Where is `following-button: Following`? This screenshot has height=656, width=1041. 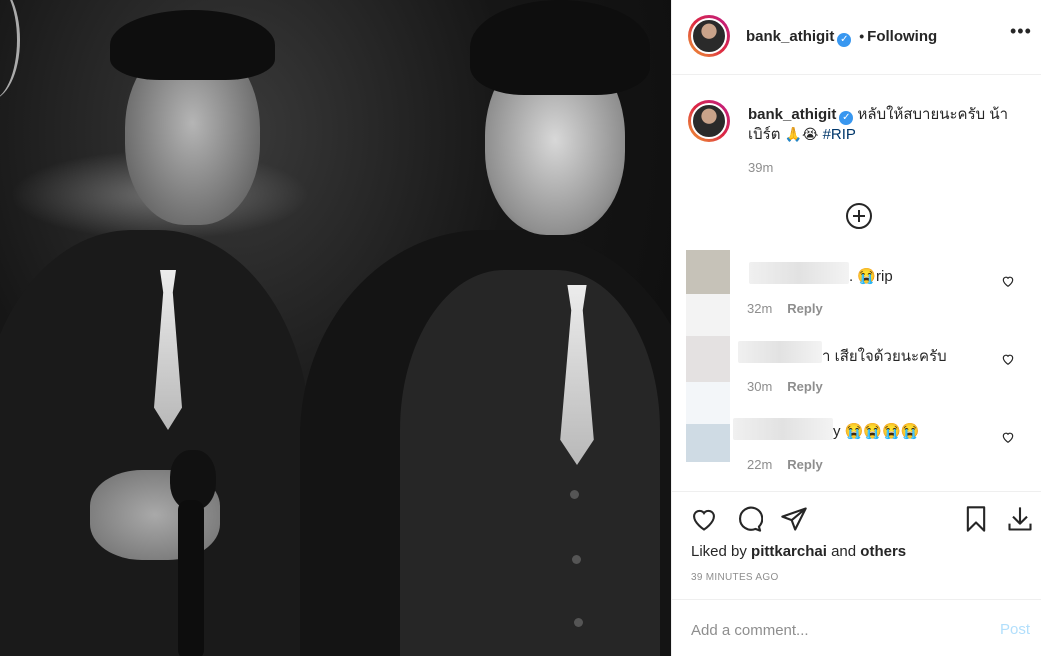
following-button: Following is located at coordinates (902, 36).